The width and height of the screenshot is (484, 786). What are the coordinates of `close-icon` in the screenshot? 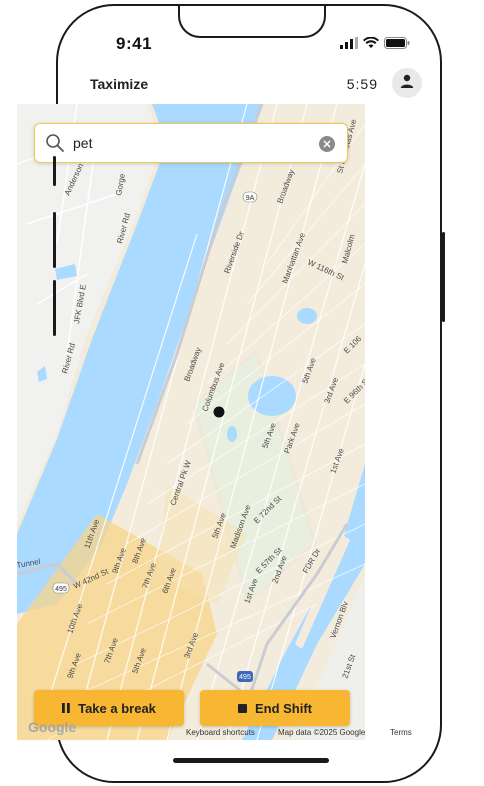 It's located at (327, 144).